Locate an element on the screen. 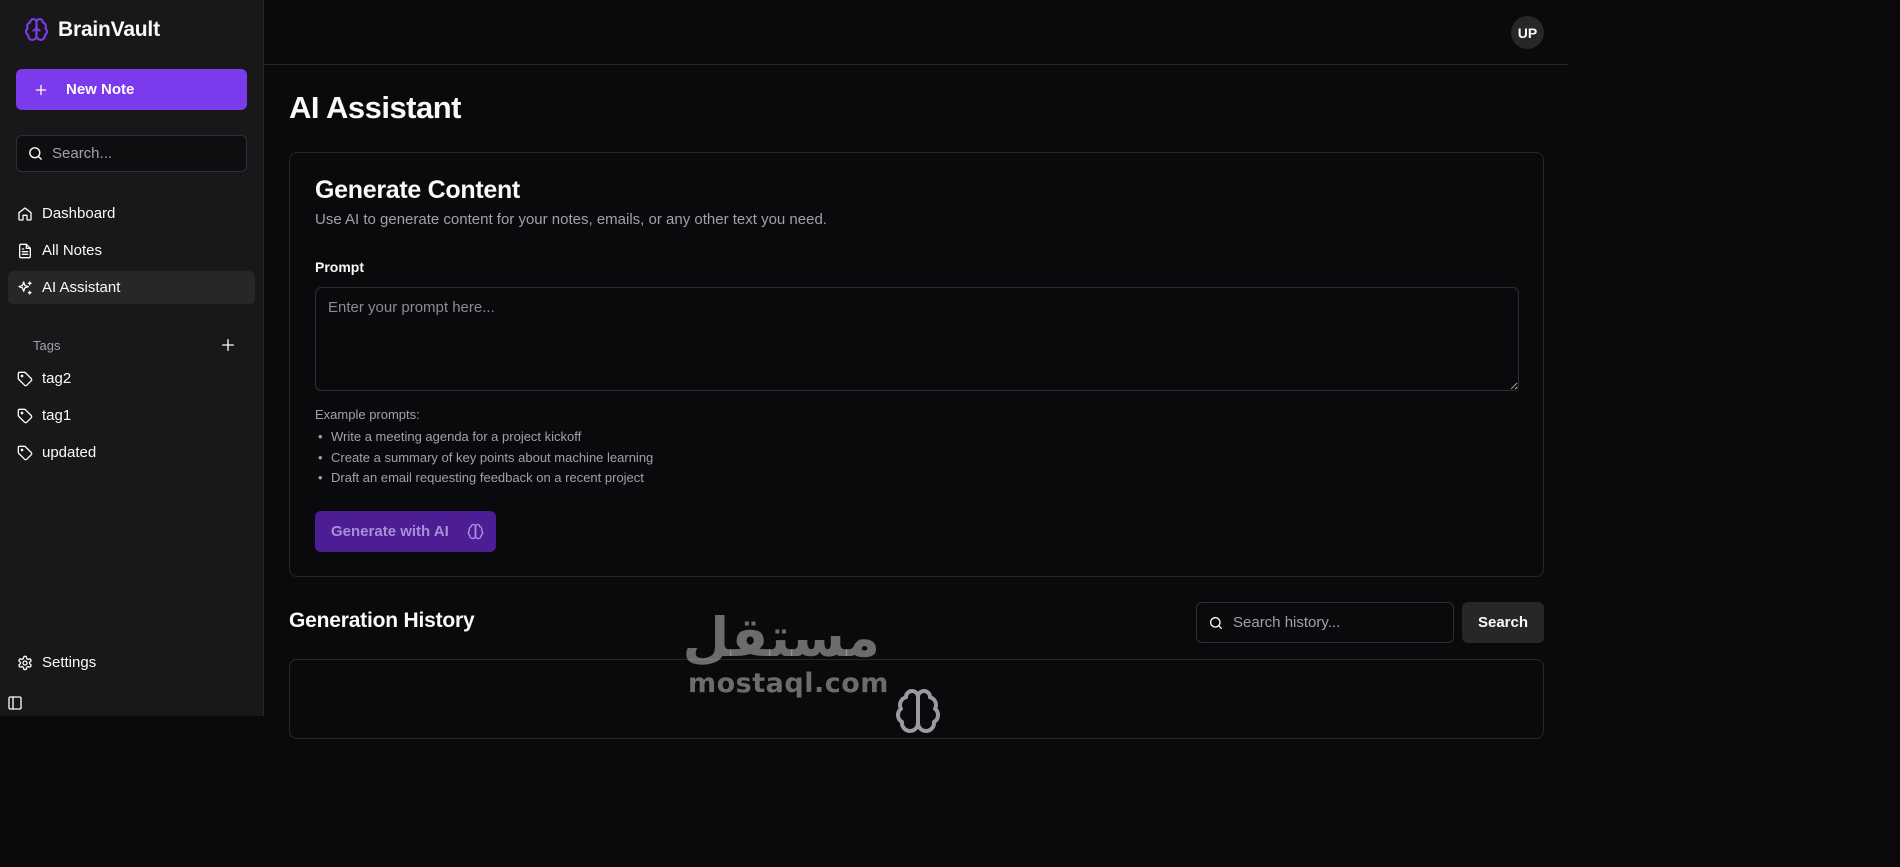 This screenshot has width=1900, height=867. history-search-button: Search is located at coordinates (1503, 622).